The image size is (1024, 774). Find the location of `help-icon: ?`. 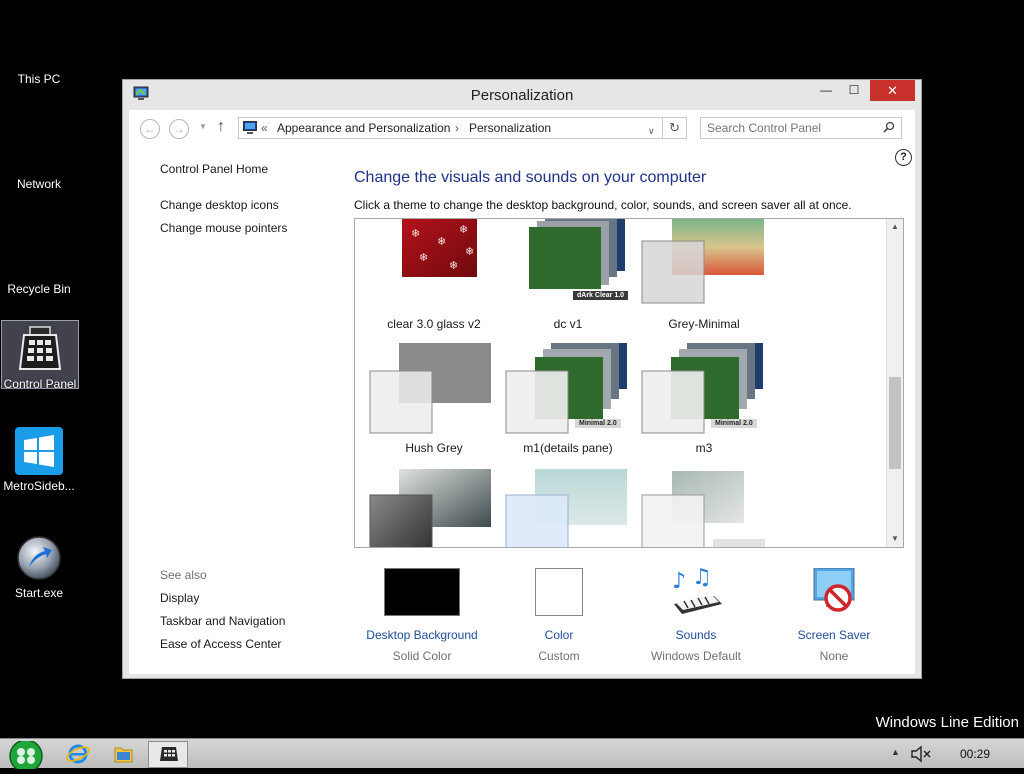

help-icon: ? is located at coordinates (903, 157).